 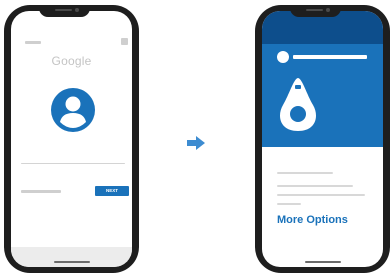 What do you see at coordinates (124, 41) in the screenshot?
I see `menu-placeholder` at bounding box center [124, 41].